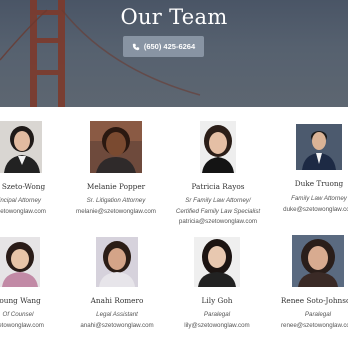 The width and height of the screenshot is (348, 348). What do you see at coordinates (116, 320) in the screenshot?
I see `member-info: Legal Assistant anahi@szetowonglaw.com` at bounding box center [116, 320].